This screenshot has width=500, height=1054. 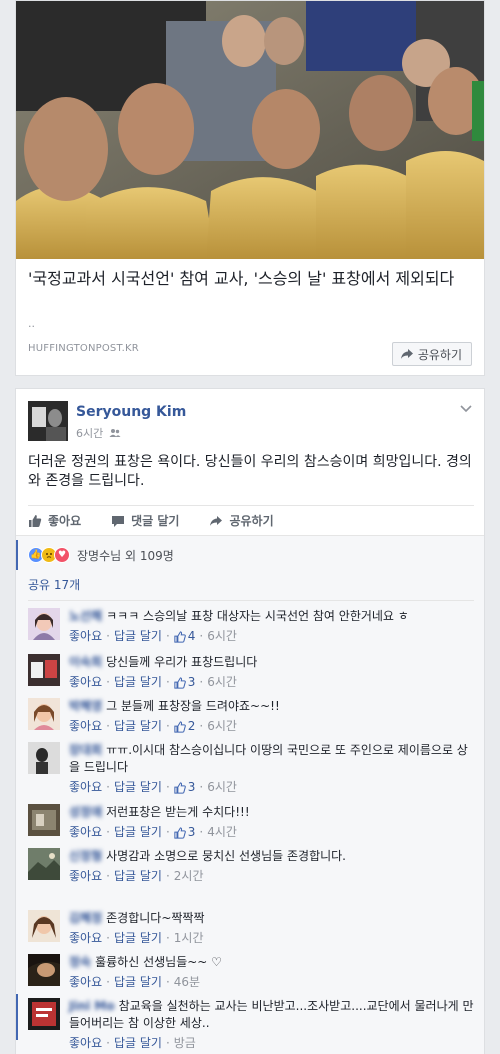 I want to click on like-action: 좋아요, so click(x=54, y=520).